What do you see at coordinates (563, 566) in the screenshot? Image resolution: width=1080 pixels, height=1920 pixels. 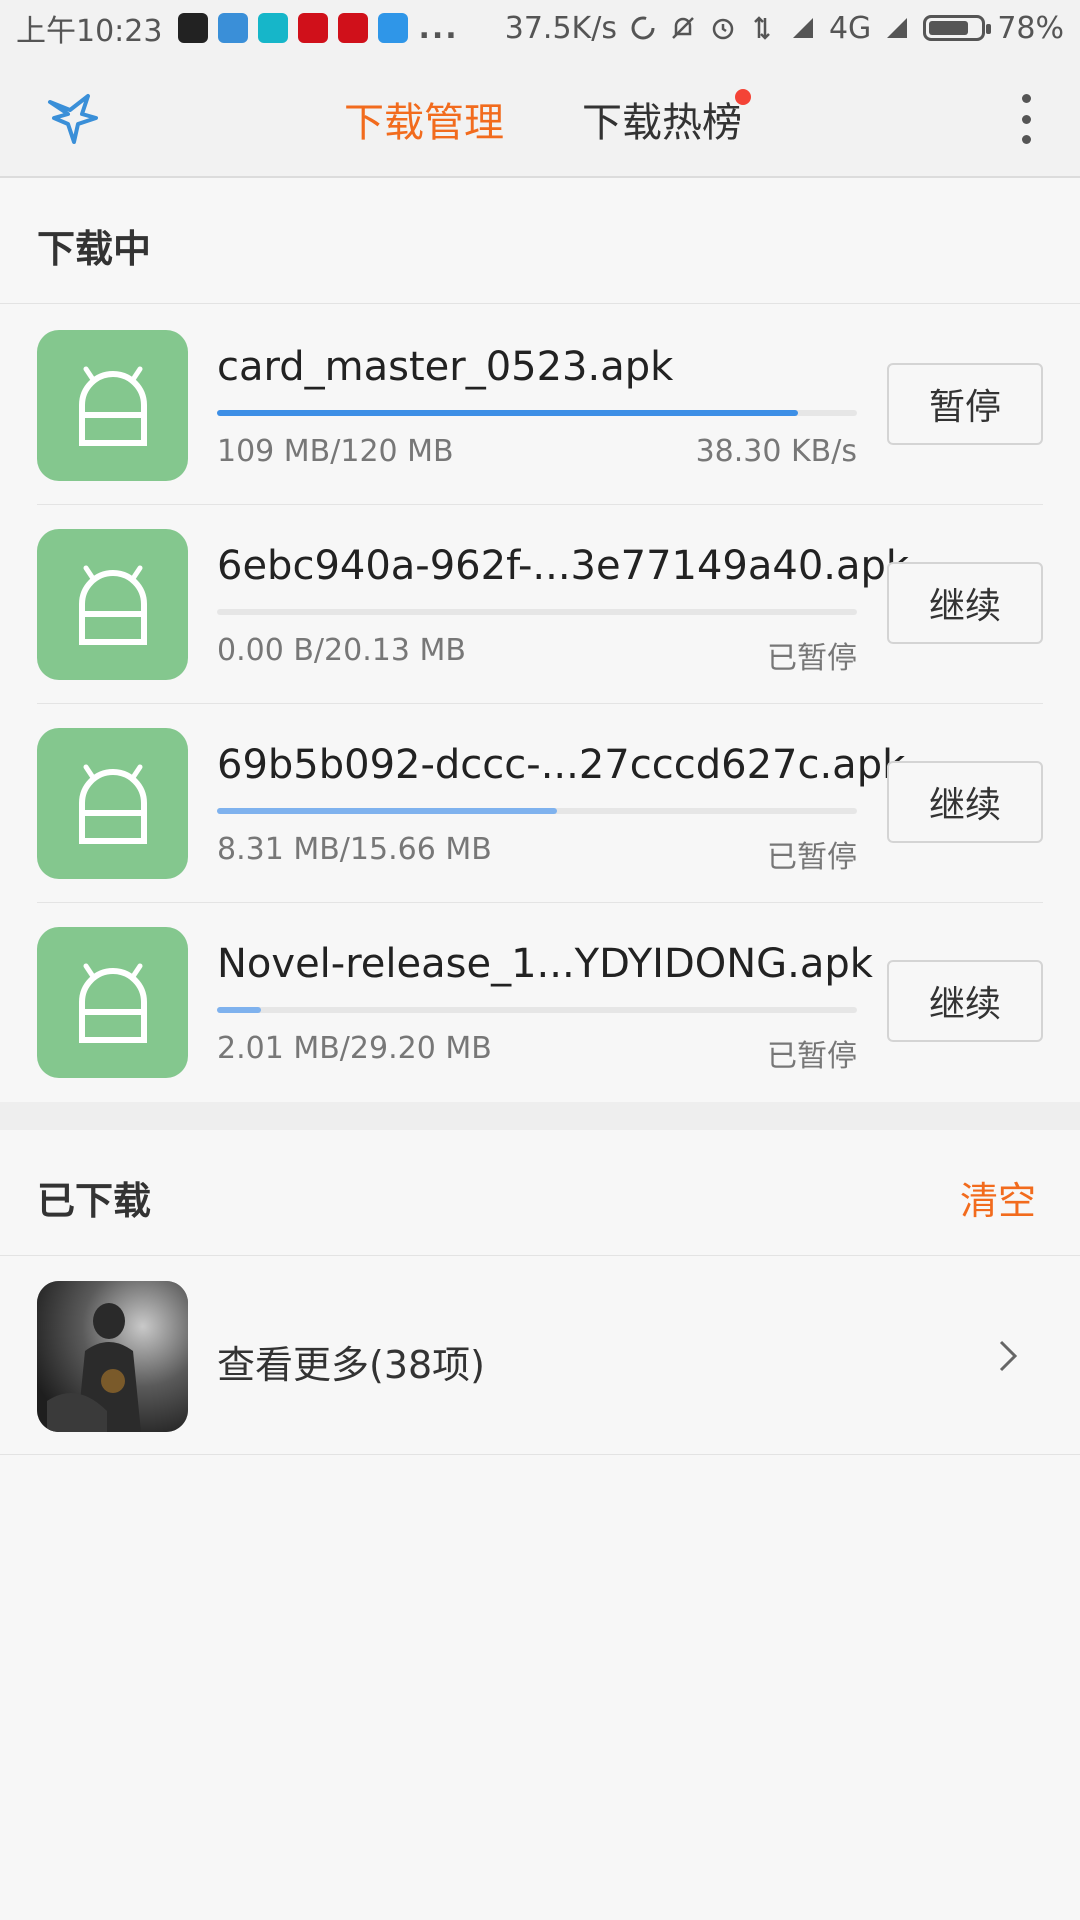 I see `file-name: 6ebc940a-962f-...3e77149a40.apk` at bounding box center [563, 566].